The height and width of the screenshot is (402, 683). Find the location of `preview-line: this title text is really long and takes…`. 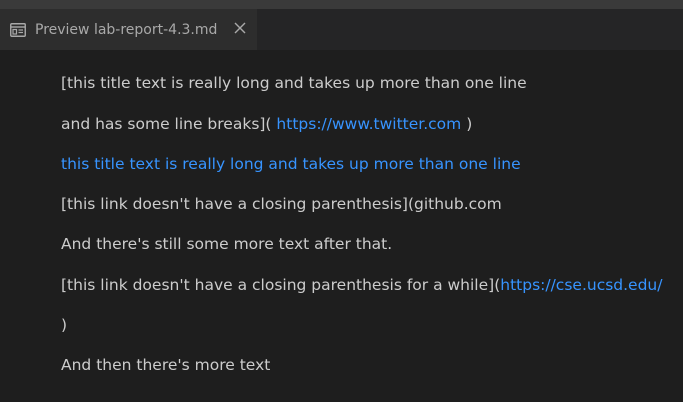

preview-line: this title text is really long and takes… is located at coordinates (291, 164).